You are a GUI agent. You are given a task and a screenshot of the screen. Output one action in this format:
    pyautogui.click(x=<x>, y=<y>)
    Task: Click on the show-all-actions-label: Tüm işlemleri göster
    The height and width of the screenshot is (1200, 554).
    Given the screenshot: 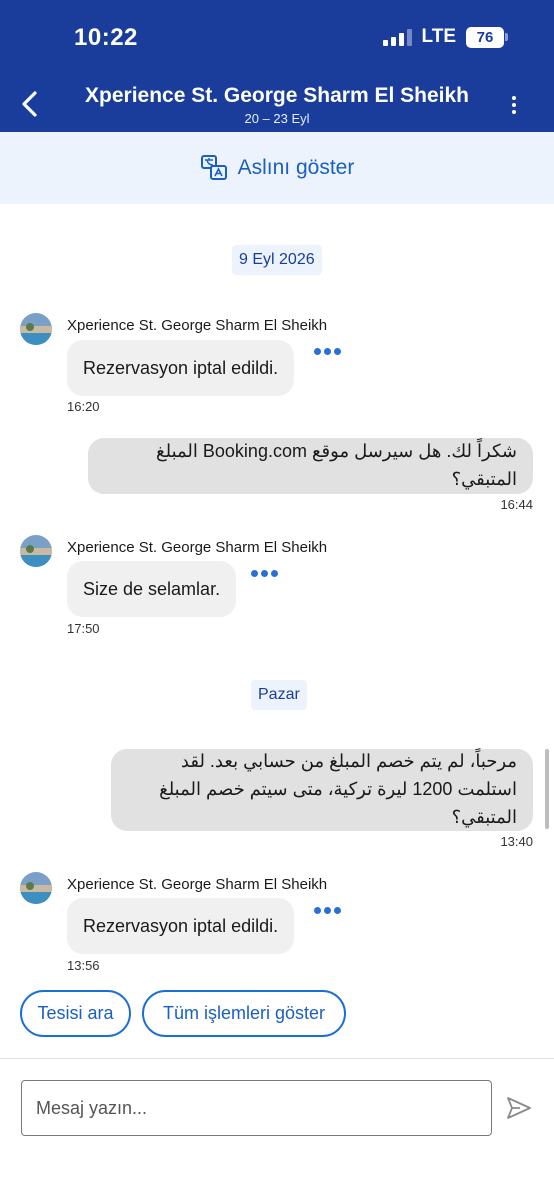 What is the action you would take?
    pyautogui.click(x=244, y=1013)
    